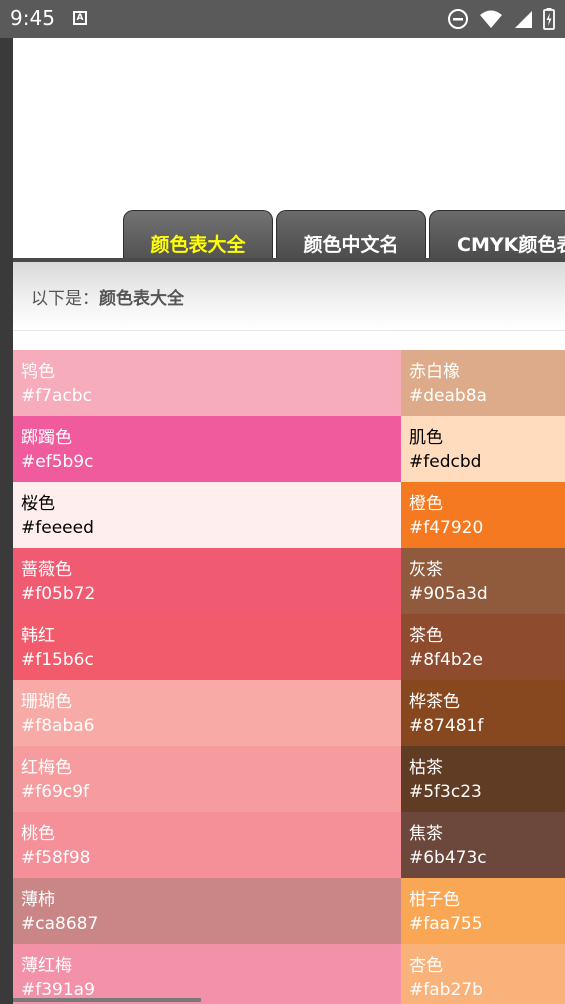  Describe the element at coordinates (207, 845) in the screenshot. I see `color-swatch: 桃色 #f58f98` at that location.